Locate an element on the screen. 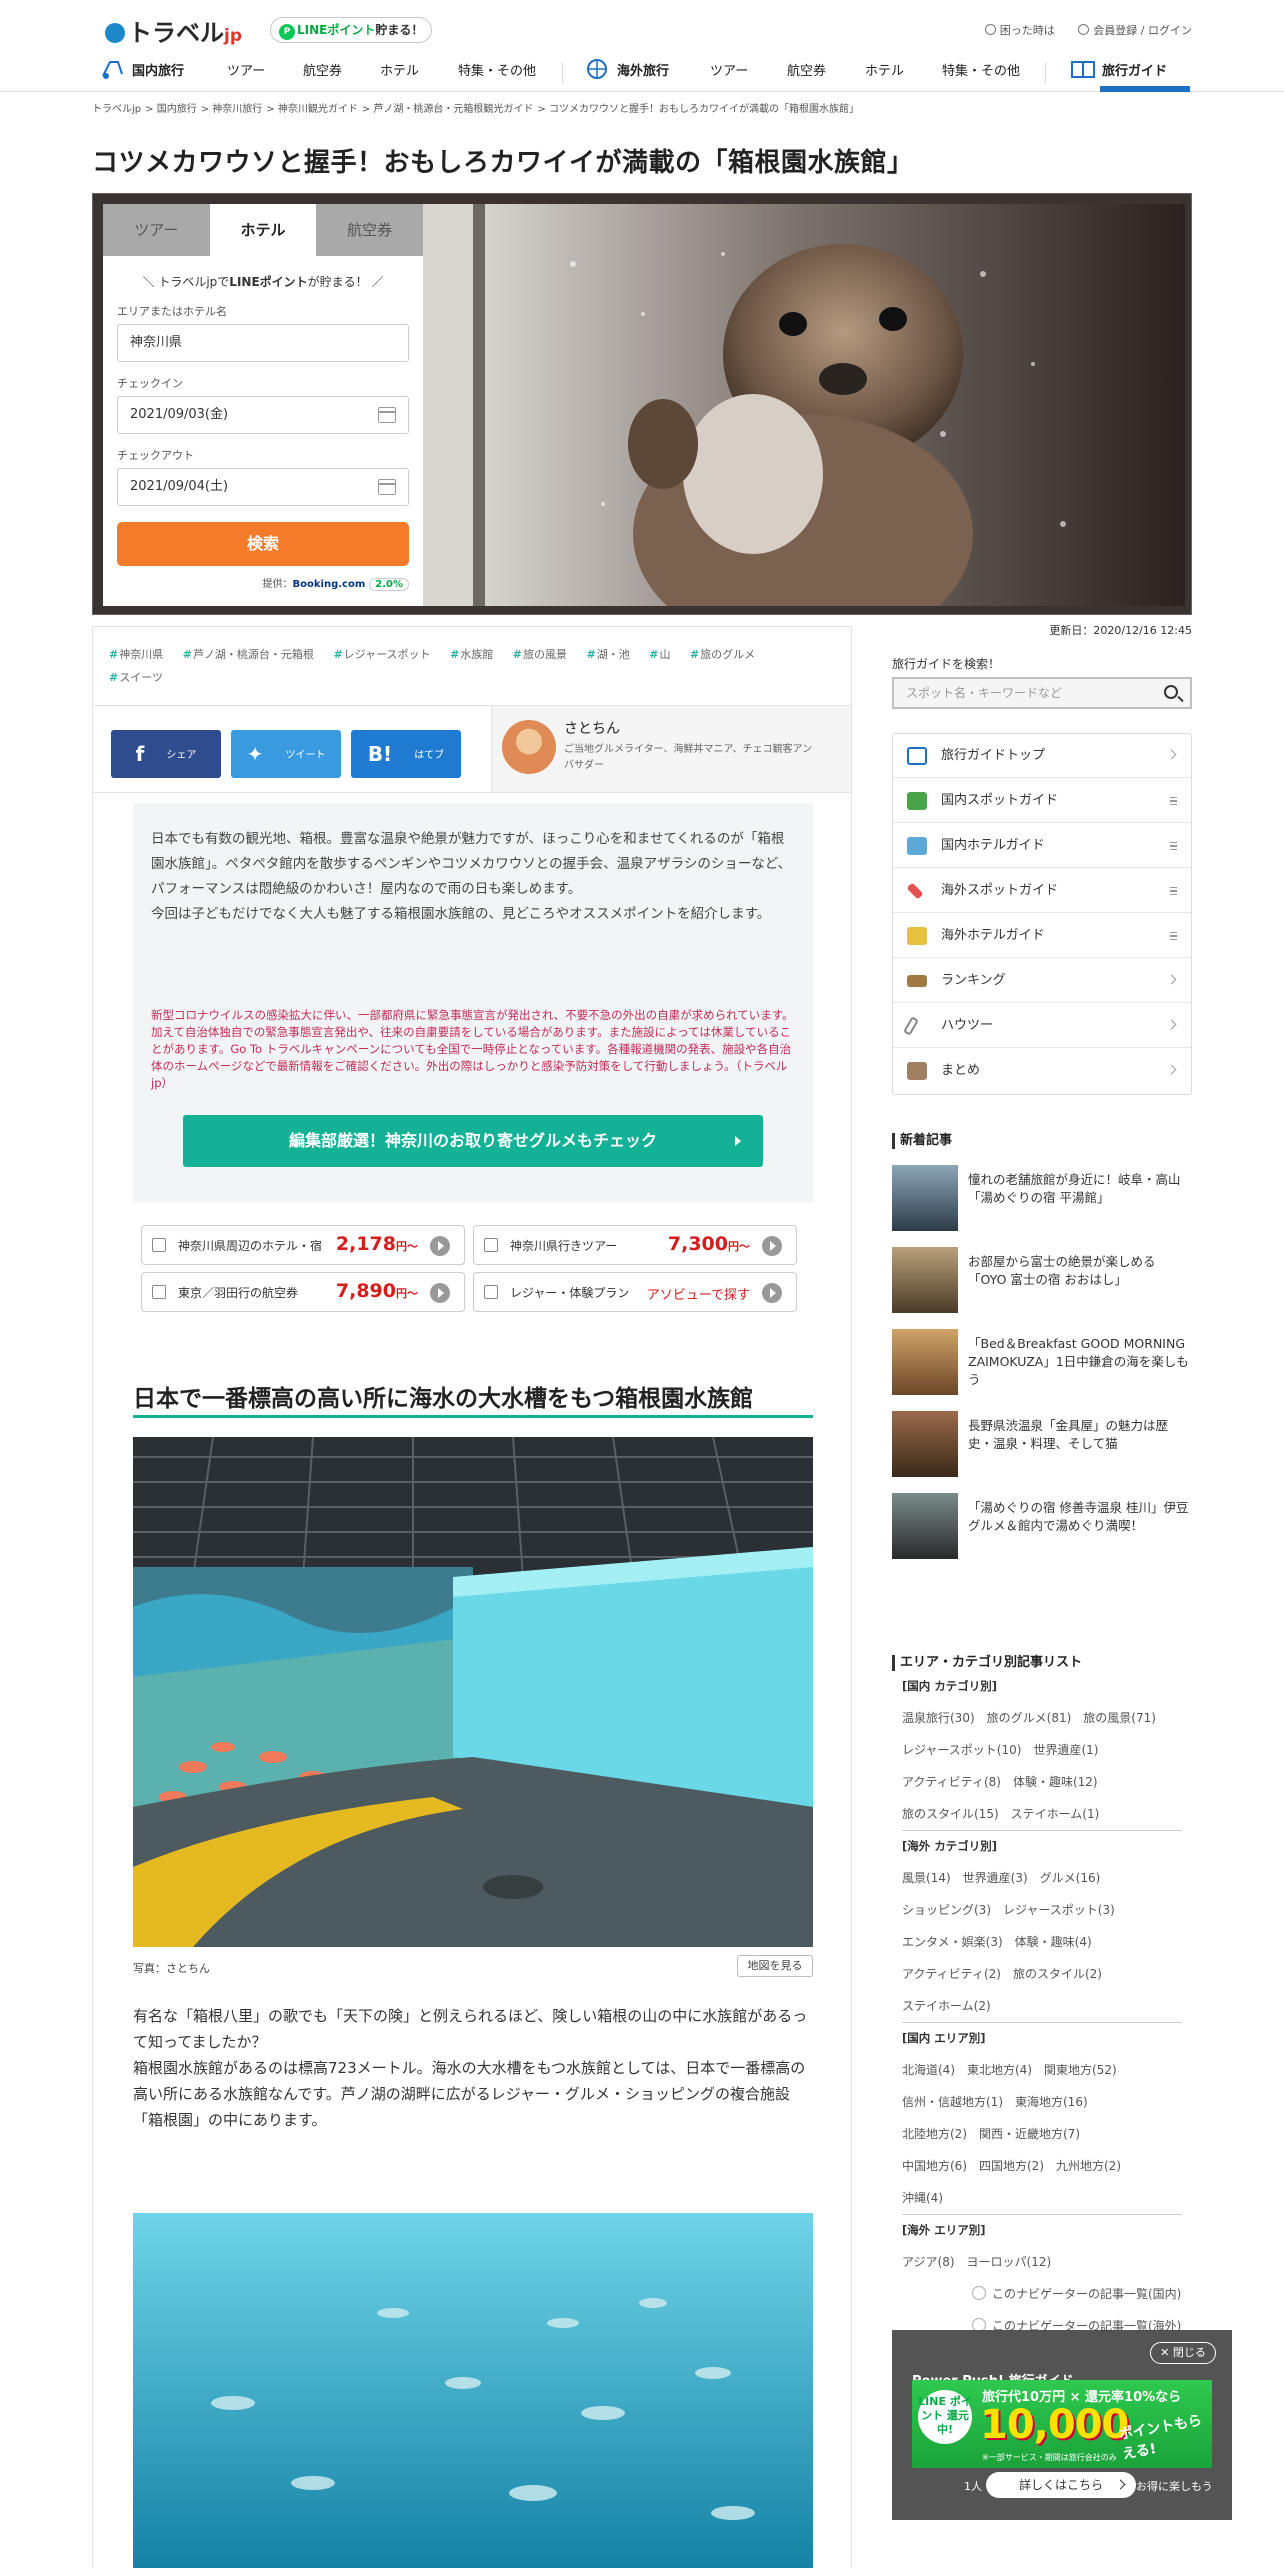  breadcrumb-item: 国内旅行 is located at coordinates (177, 109).